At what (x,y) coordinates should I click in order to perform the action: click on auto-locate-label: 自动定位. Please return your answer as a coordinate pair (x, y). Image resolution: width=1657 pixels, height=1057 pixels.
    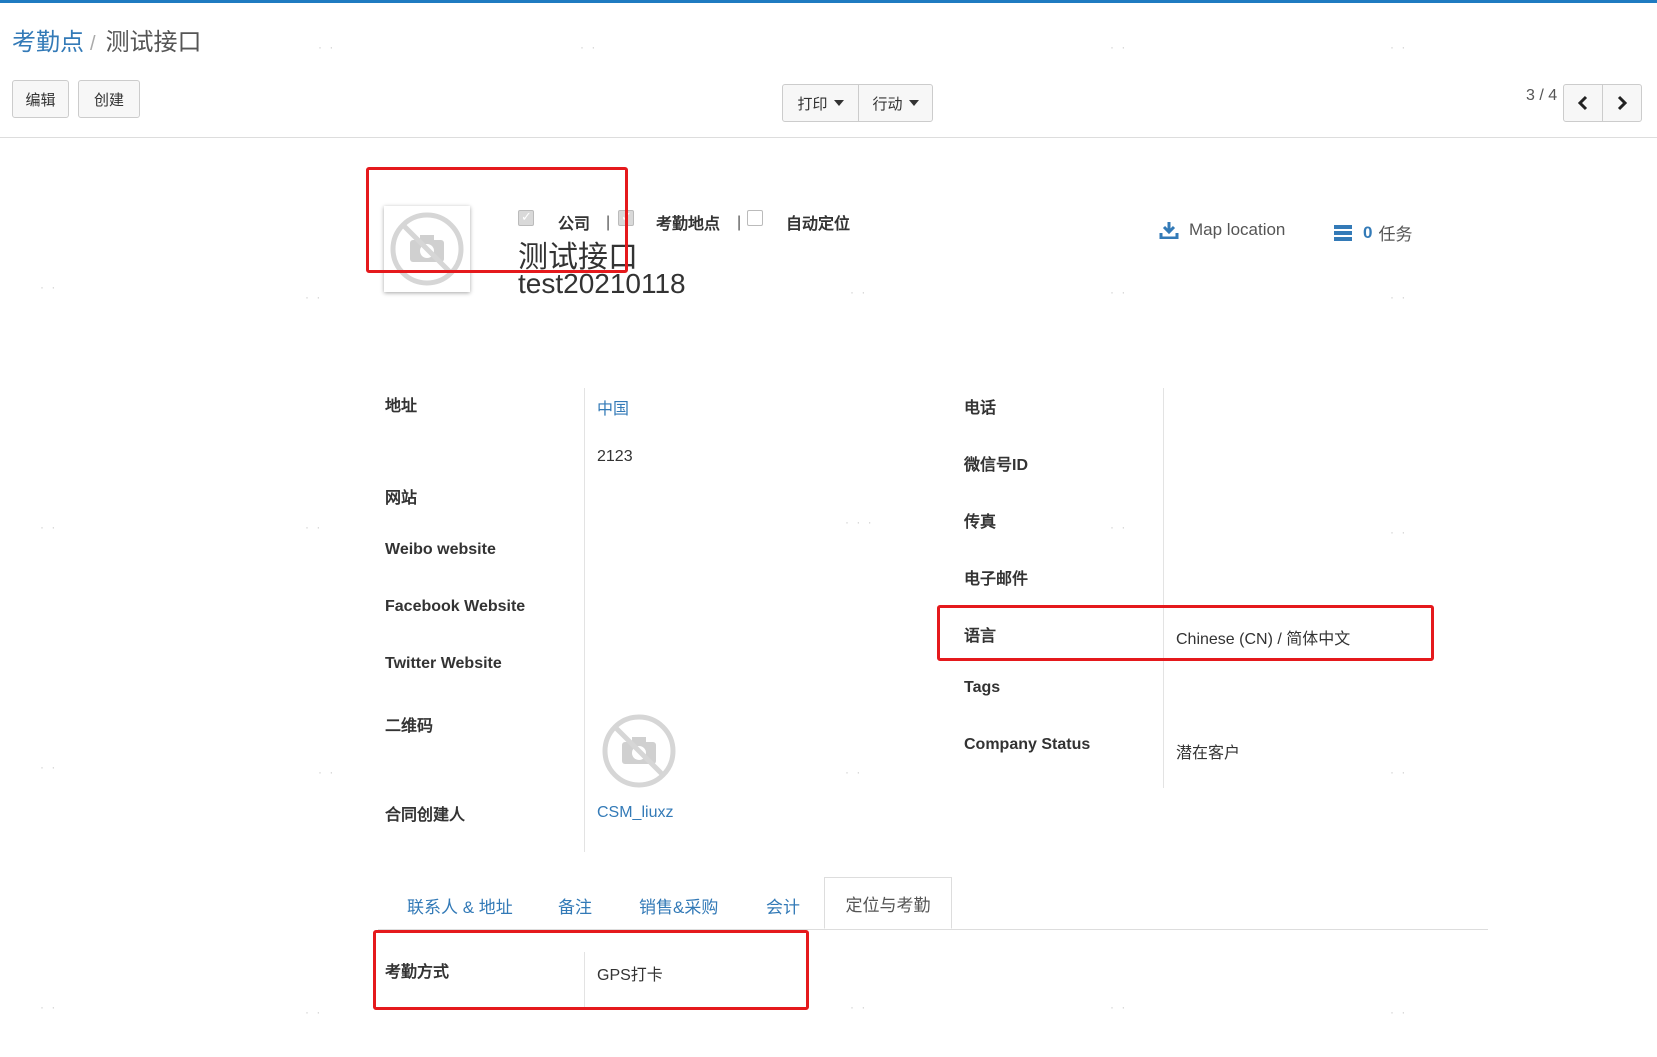
    Looking at the image, I should click on (818, 224).